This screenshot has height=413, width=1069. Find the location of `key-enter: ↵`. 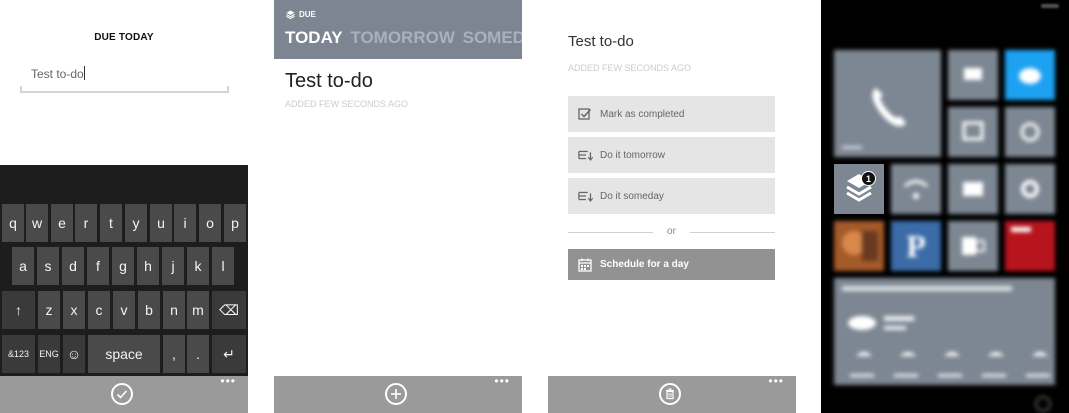

key-enter: ↵ is located at coordinates (229, 354).